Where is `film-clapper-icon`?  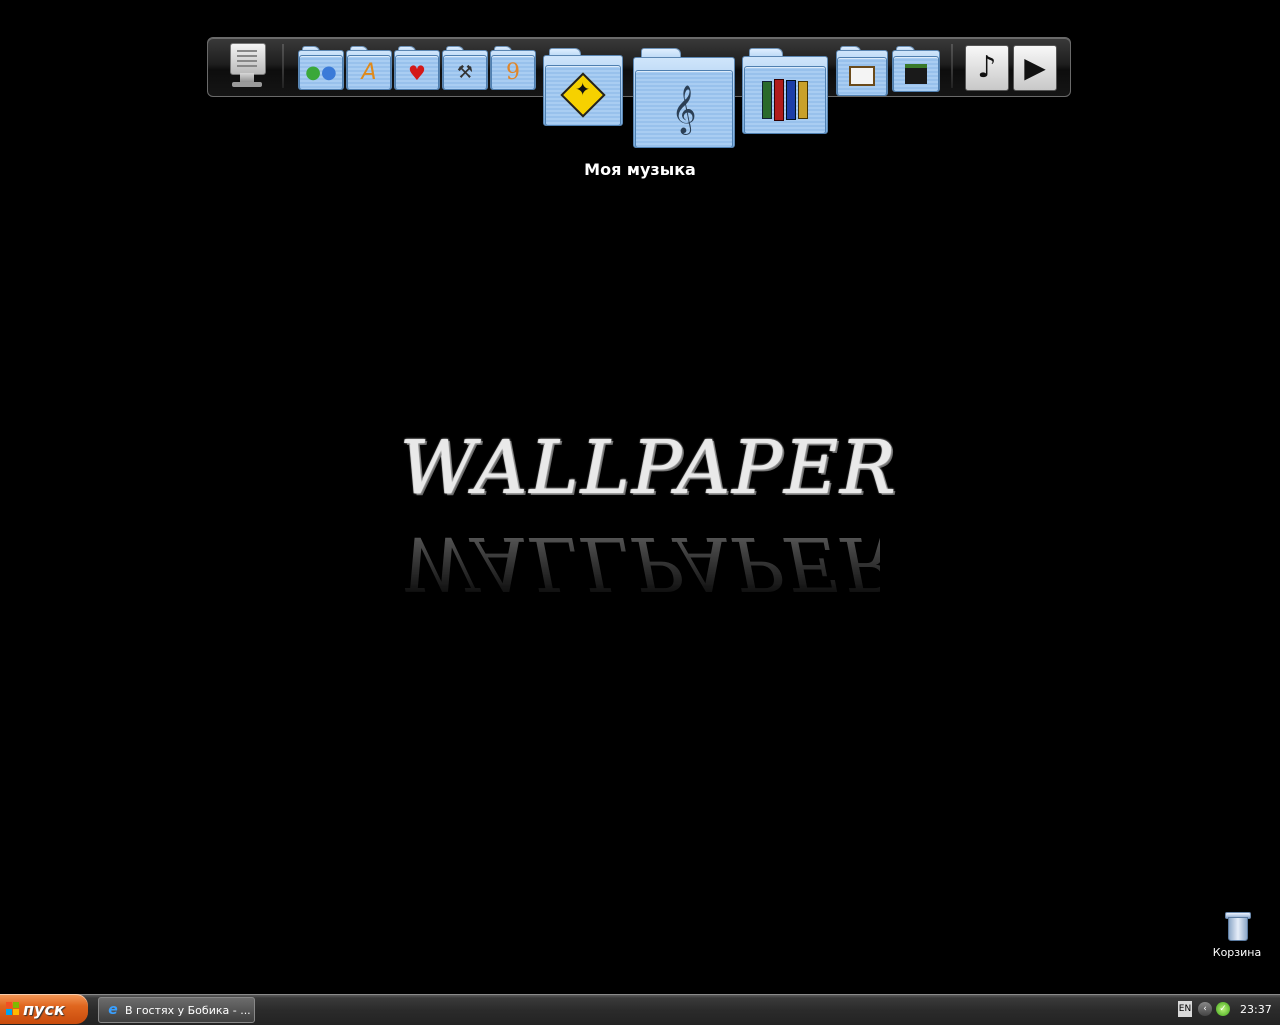
film-clapper-icon is located at coordinates (915, 73).